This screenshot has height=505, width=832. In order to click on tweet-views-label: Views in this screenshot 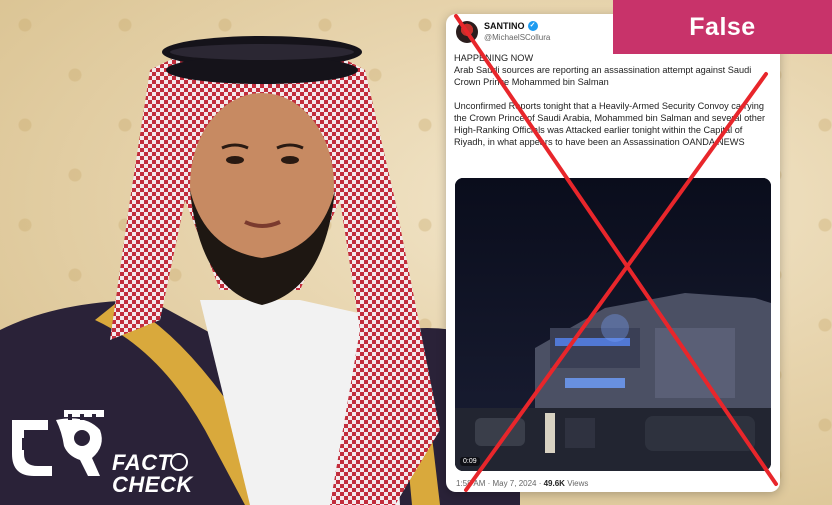, I will do `click(576, 483)`.